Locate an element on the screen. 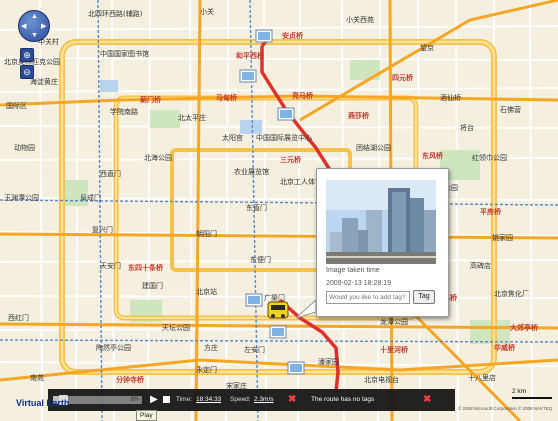 This screenshot has width=558, height=421. playback-bar: 8% ▶ Time: 18:34:33 Speed: 2.3m/s ✖ is located at coordinates (175, 400).